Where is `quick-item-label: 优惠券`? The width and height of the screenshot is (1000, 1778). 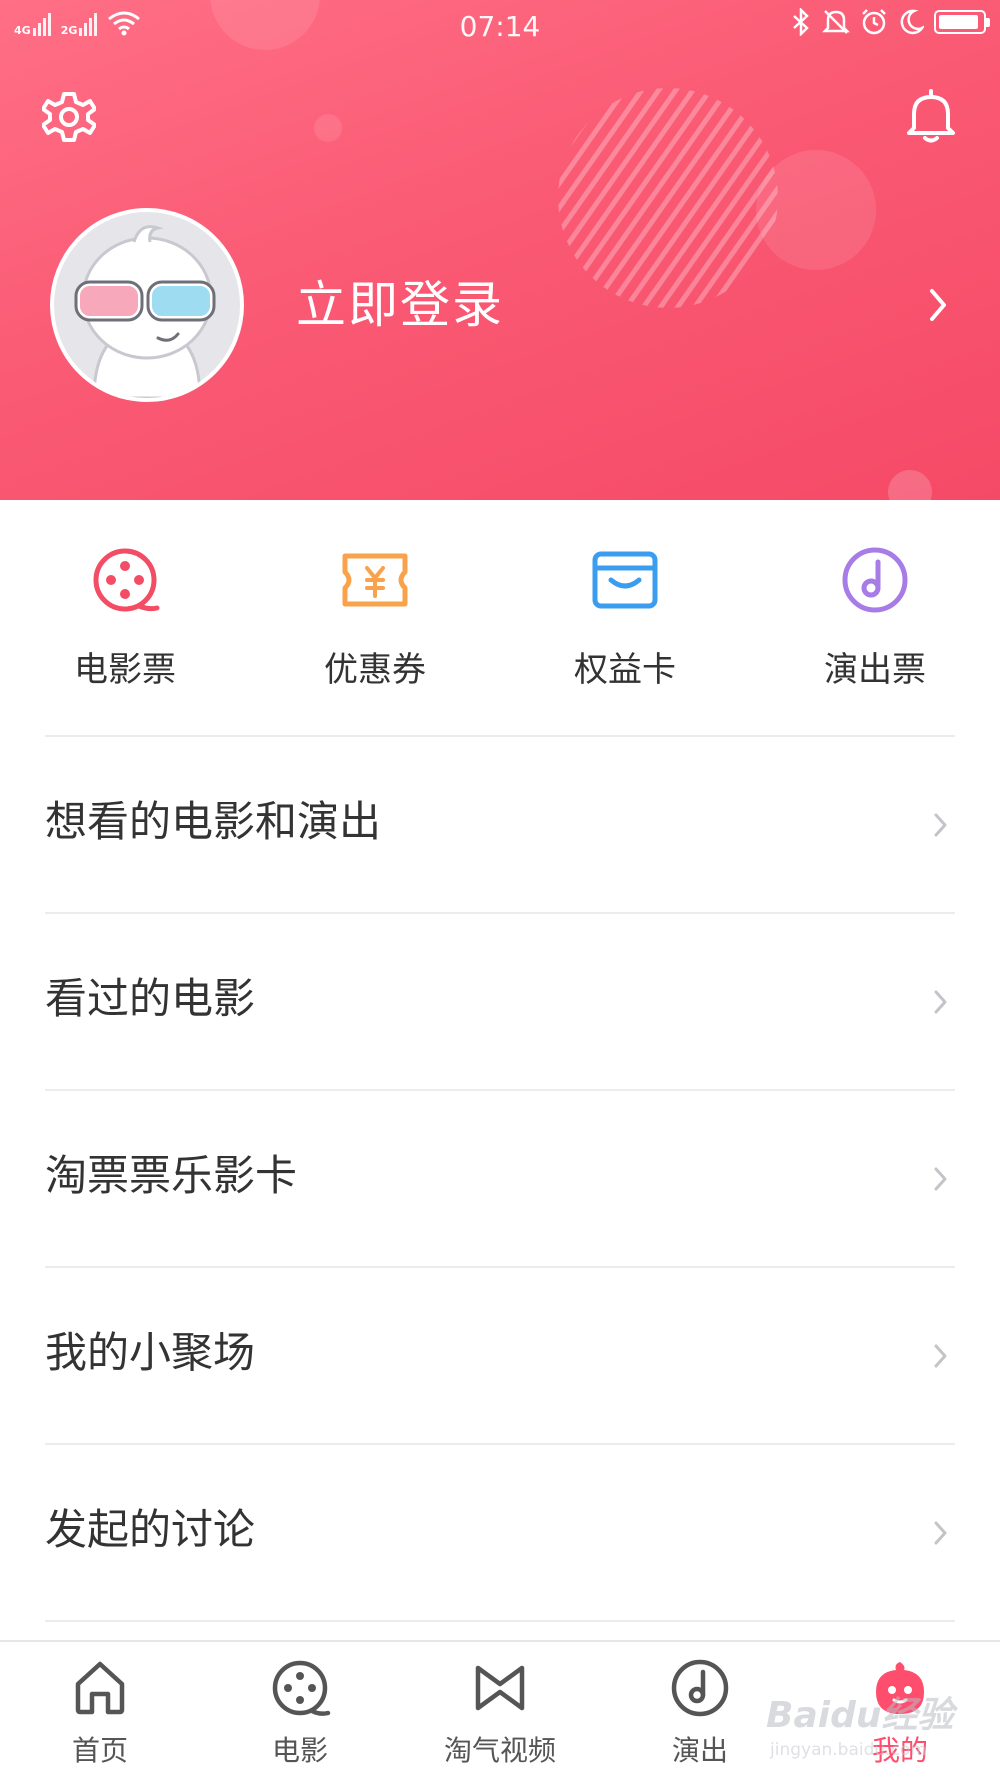 quick-item-label: 优惠券 is located at coordinates (375, 670).